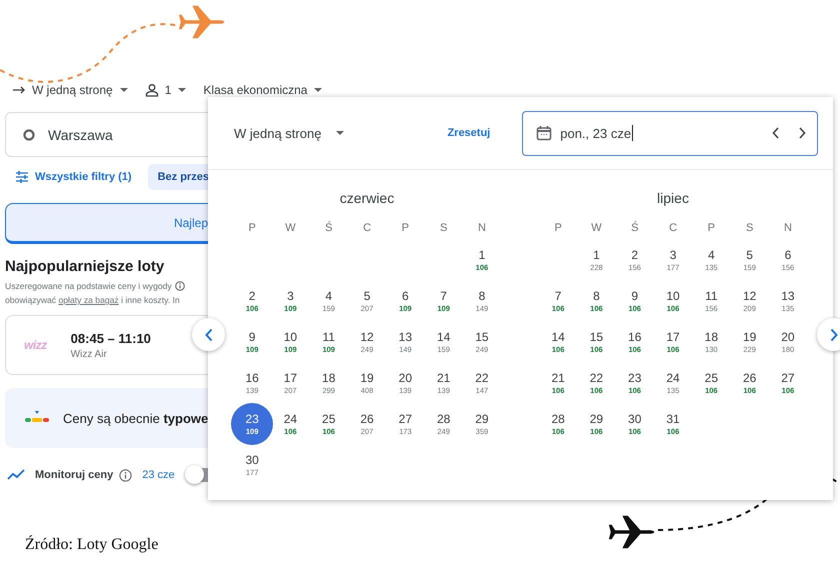 The width and height of the screenshot is (840, 570). Describe the element at coordinates (151, 90) in the screenshot. I see `person-icon` at that location.